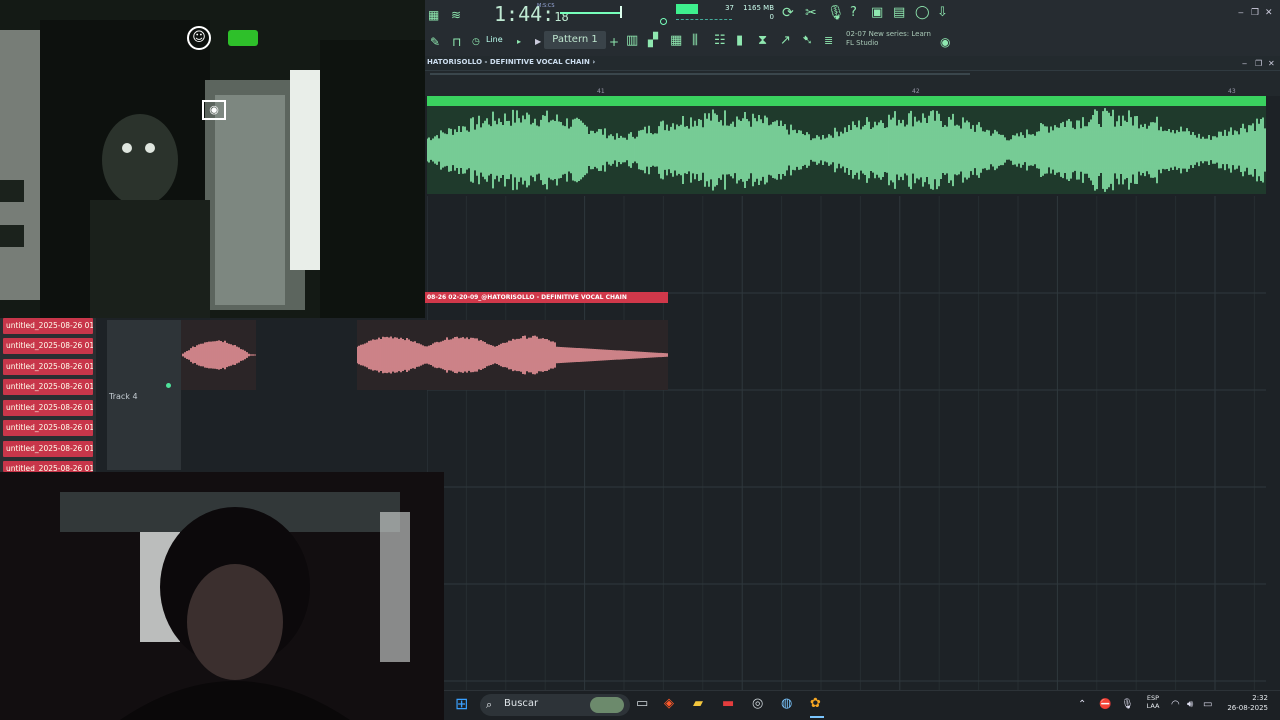 Image resolution: width=1280 pixels, height=720 pixels. I want to click on time-main: 1:44, so click(518, 14).